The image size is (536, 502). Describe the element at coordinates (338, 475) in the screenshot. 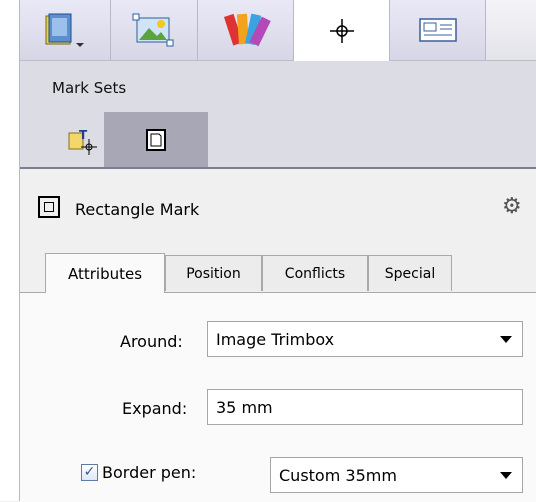

I see `border-pen-value: Custom 35mm` at that location.